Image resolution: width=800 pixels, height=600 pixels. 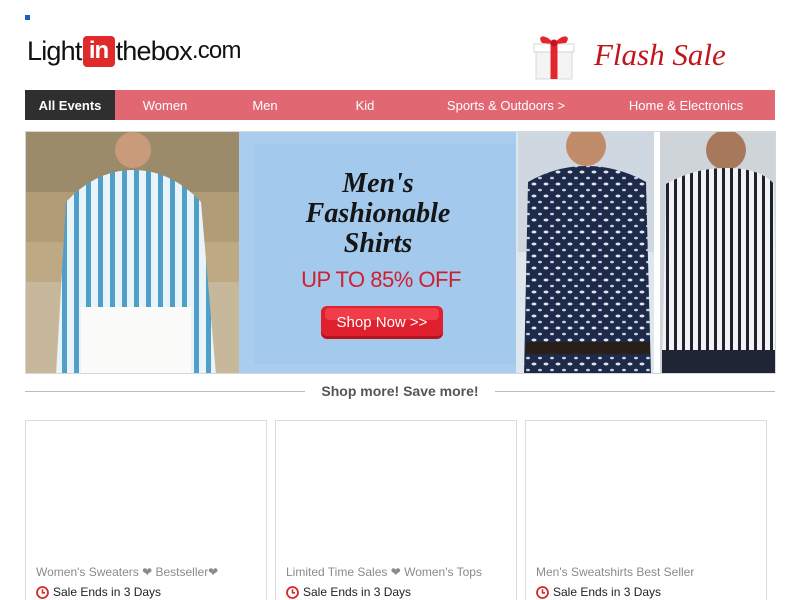 What do you see at coordinates (635, 391) in the screenshot?
I see `divider-line-right` at bounding box center [635, 391].